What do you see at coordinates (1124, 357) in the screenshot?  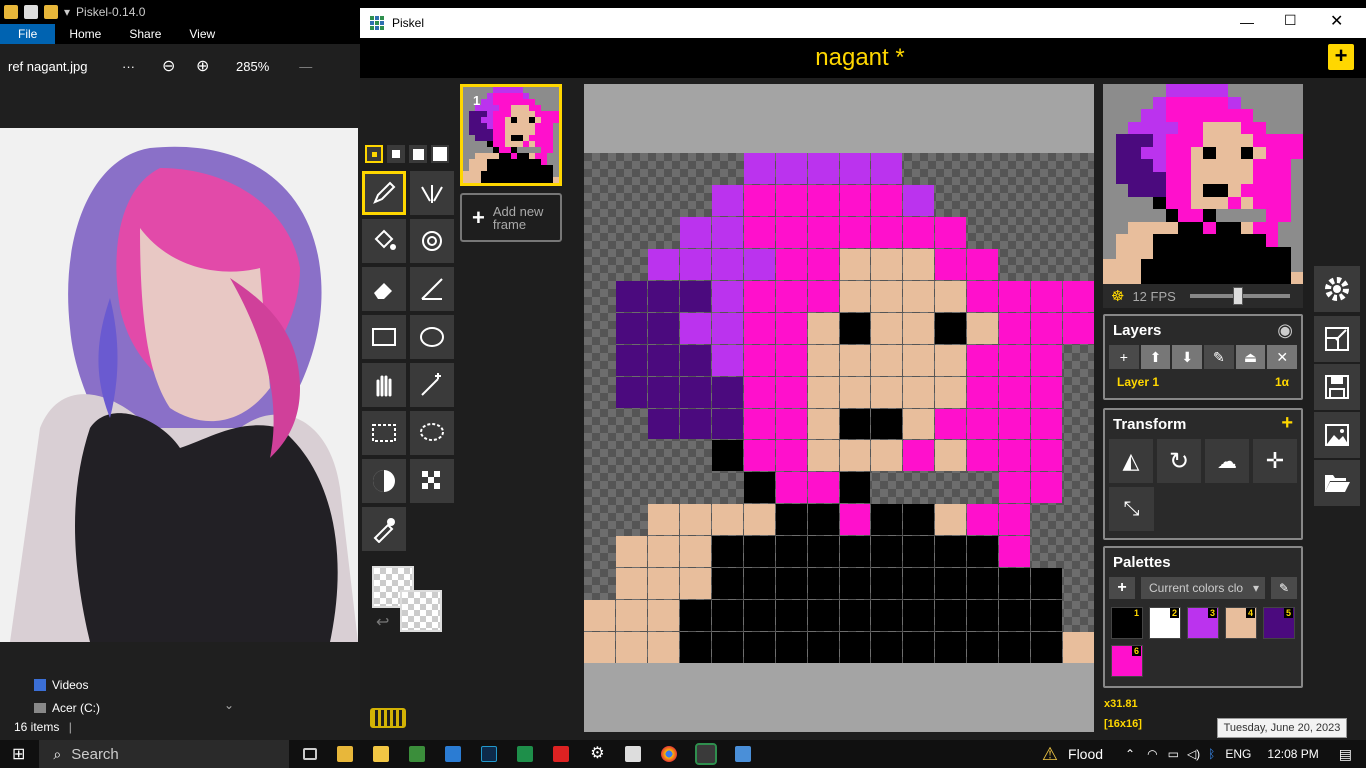 I see `add-layer-button: +` at bounding box center [1124, 357].